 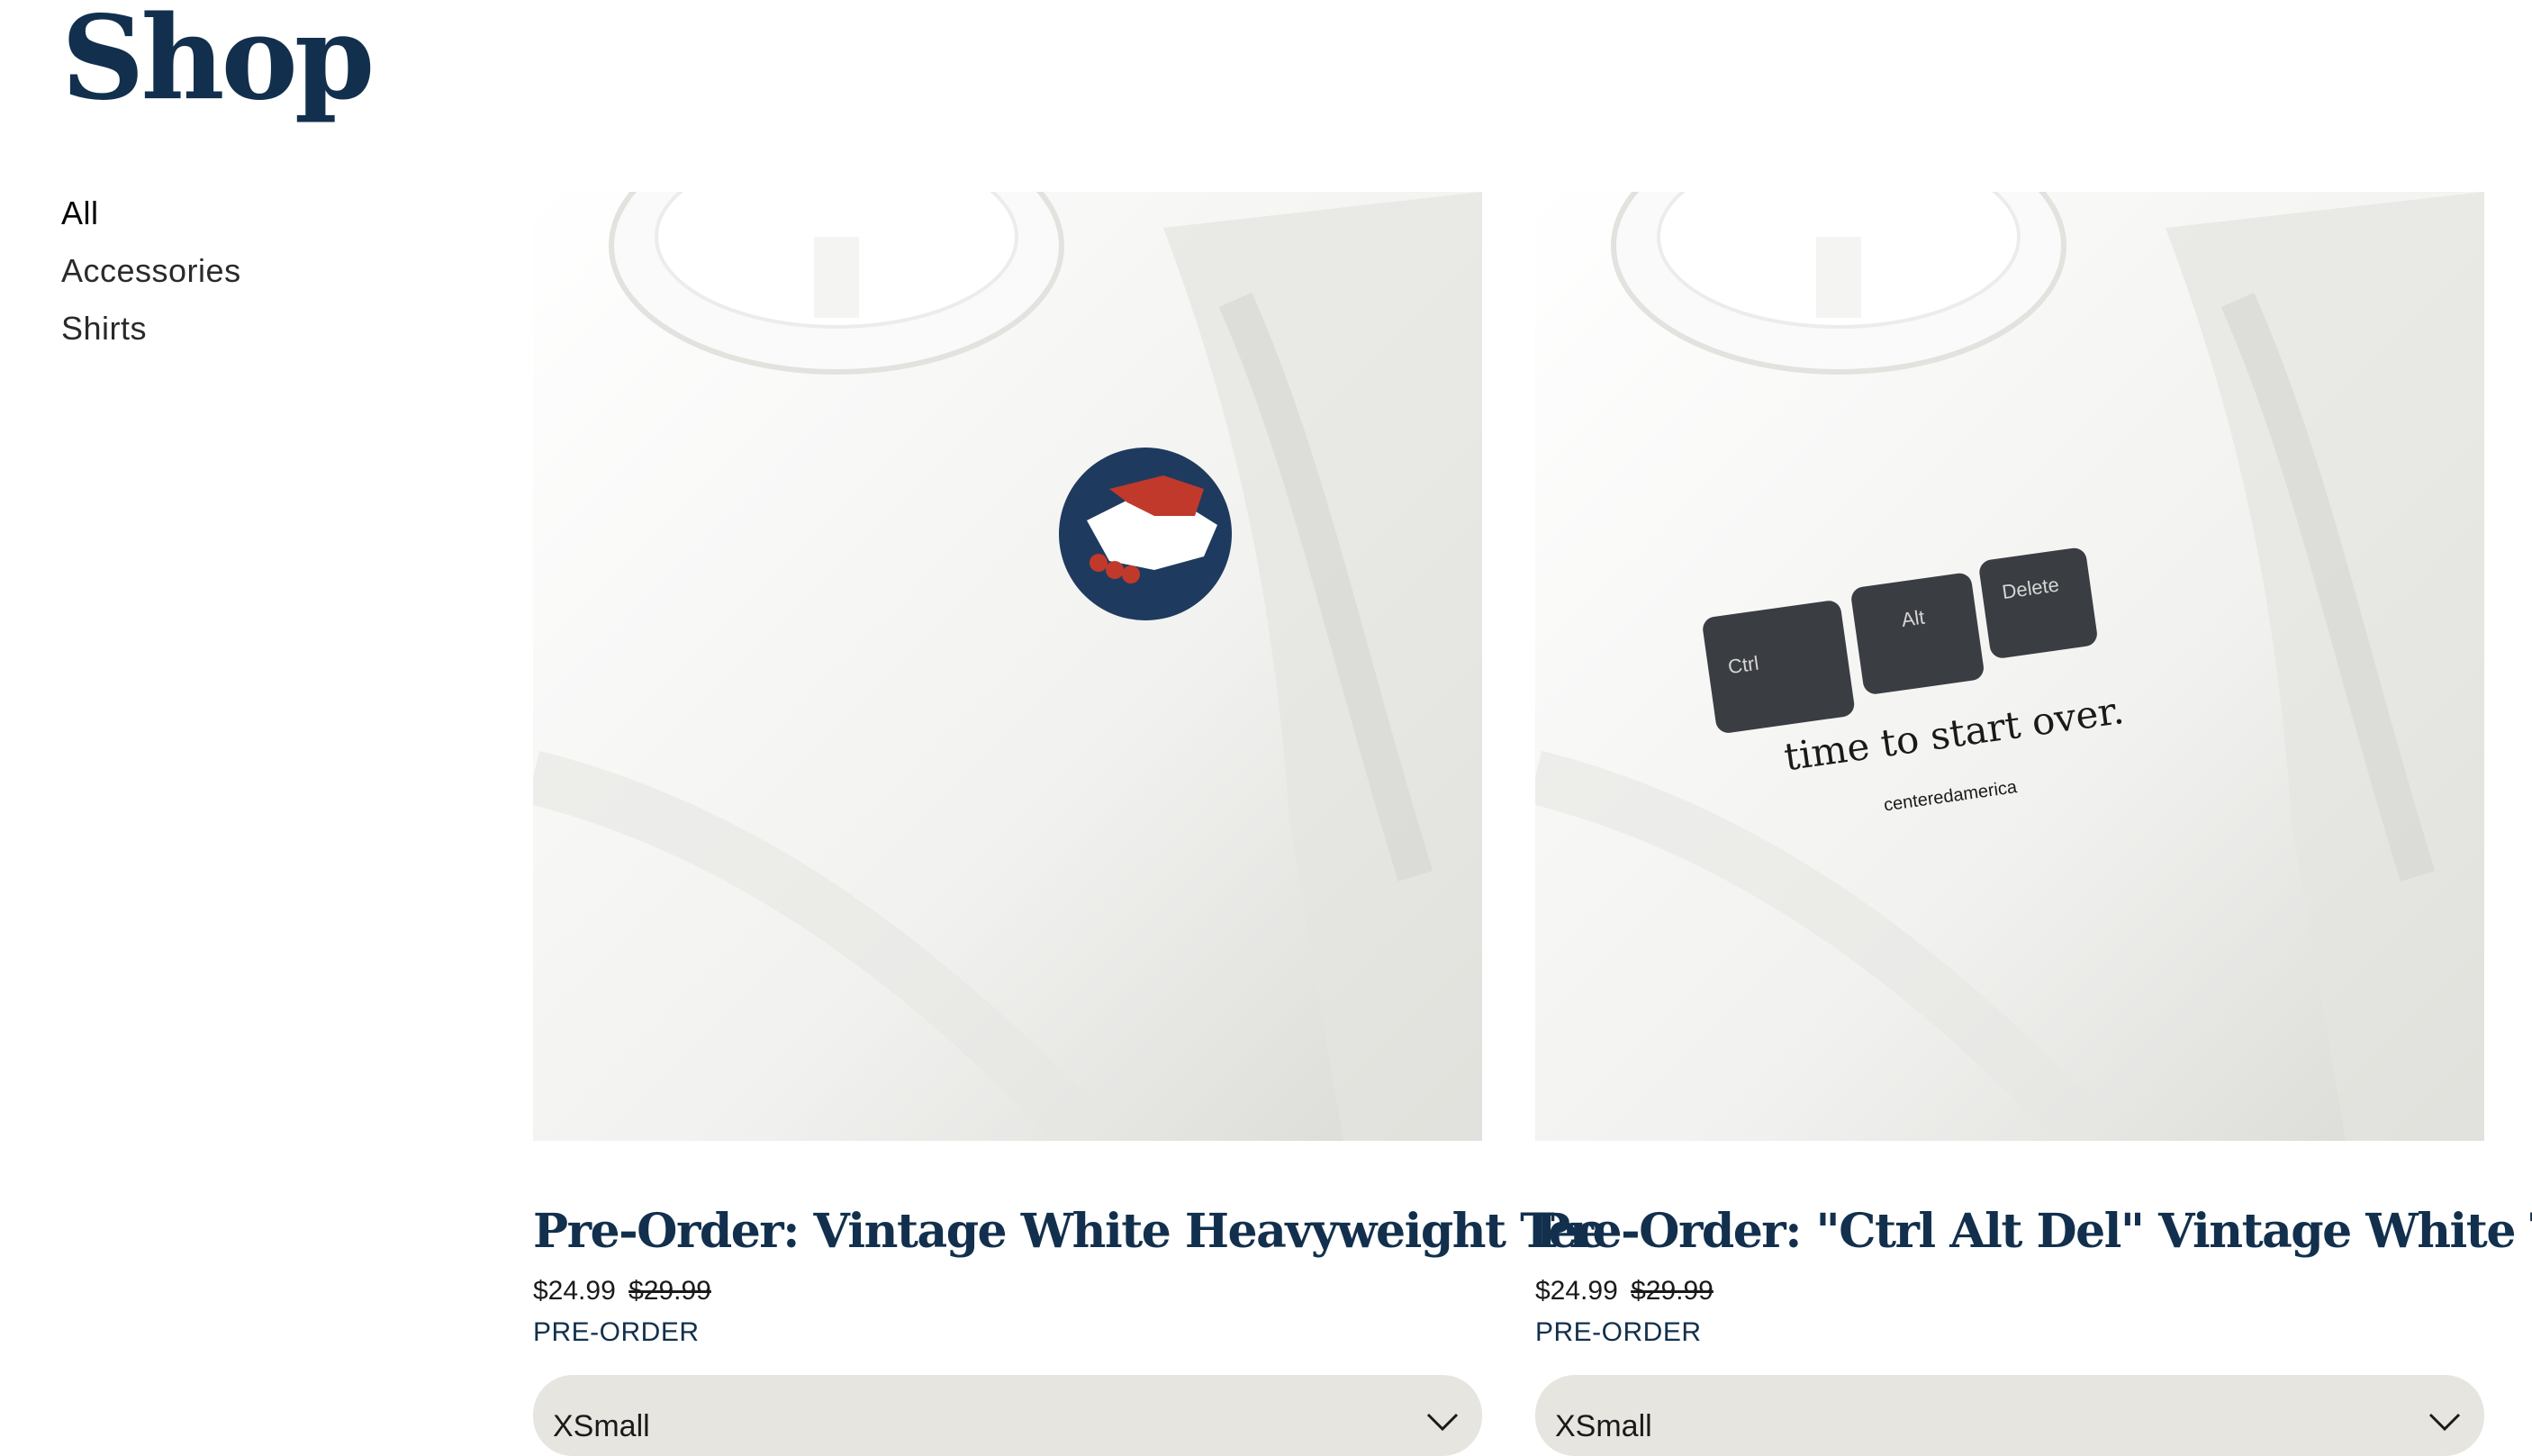 I want to click on handshake-logo, so click(x=1145, y=534).